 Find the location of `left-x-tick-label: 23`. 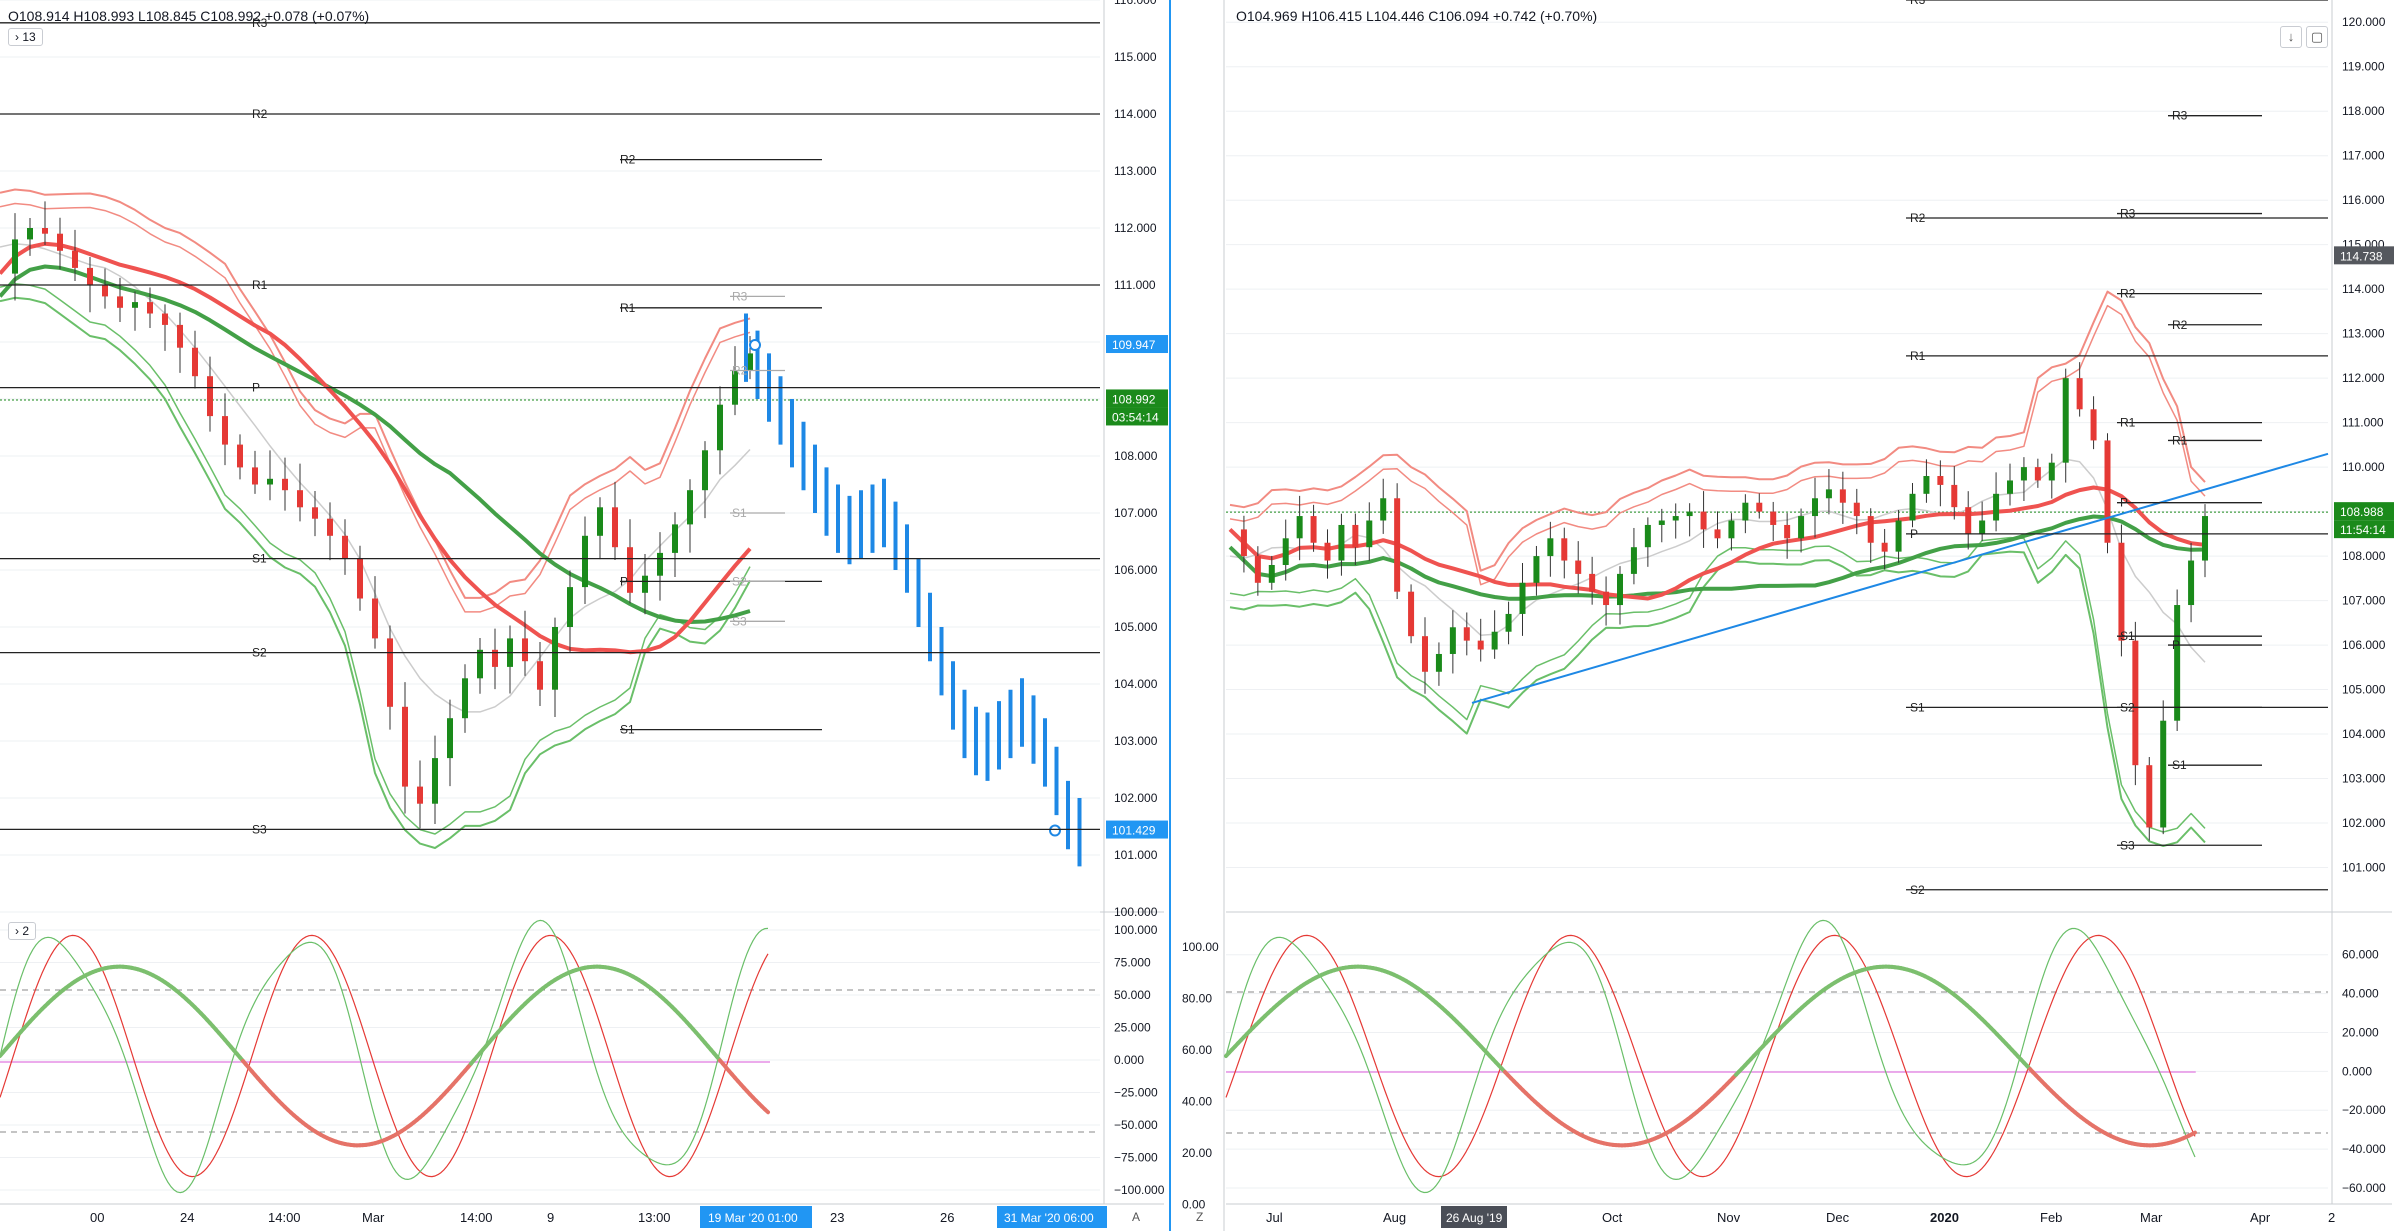

left-x-tick-label: 23 is located at coordinates (837, 1217).